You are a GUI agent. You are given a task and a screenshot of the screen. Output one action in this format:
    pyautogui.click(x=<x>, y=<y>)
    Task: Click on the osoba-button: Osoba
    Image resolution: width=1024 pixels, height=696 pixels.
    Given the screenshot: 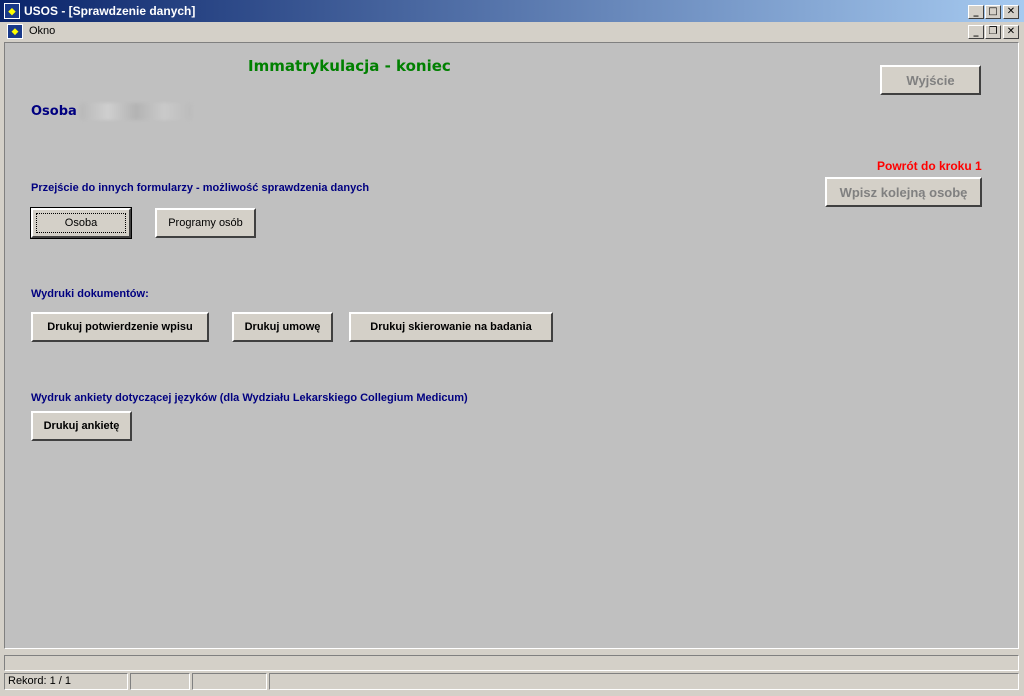 What is the action you would take?
    pyautogui.click(x=81, y=223)
    